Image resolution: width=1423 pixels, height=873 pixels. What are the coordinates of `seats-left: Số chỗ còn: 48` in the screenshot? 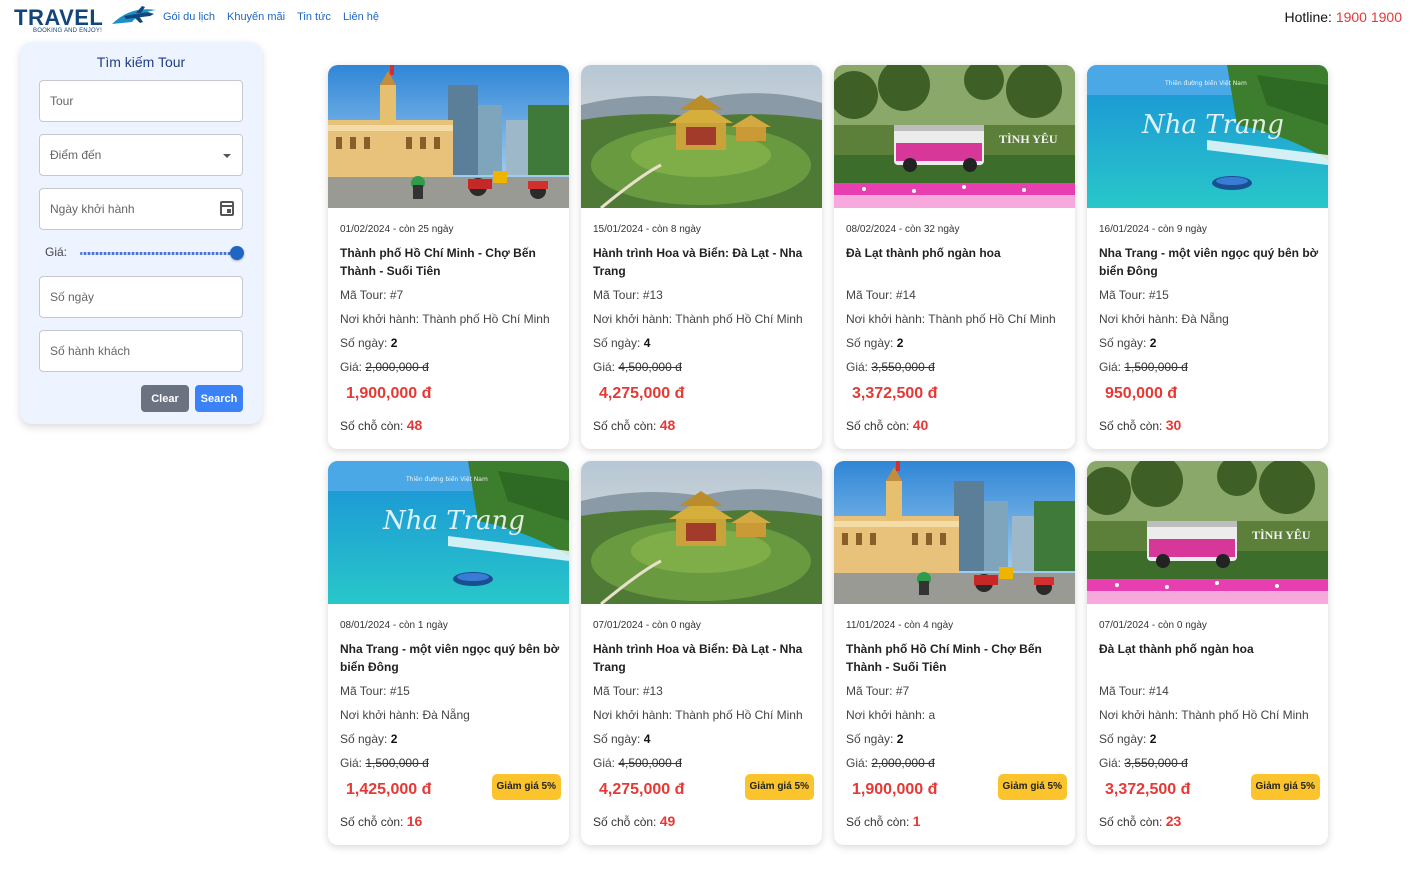 It's located at (381, 425).